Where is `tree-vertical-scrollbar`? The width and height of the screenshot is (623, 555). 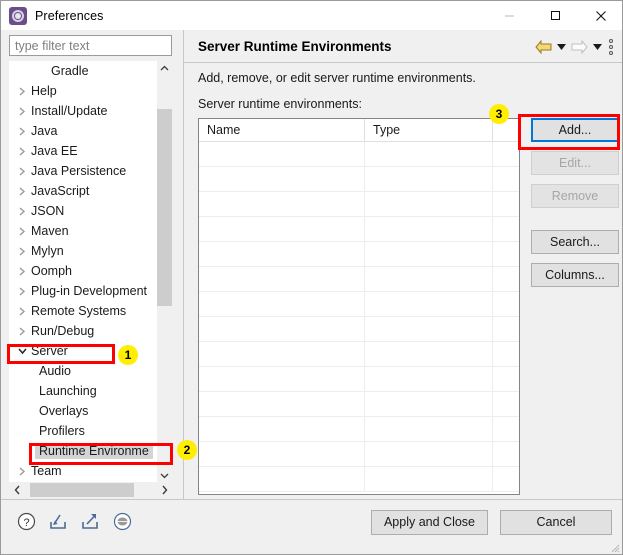
tree-vertical-scrollbar is located at coordinates (164, 272).